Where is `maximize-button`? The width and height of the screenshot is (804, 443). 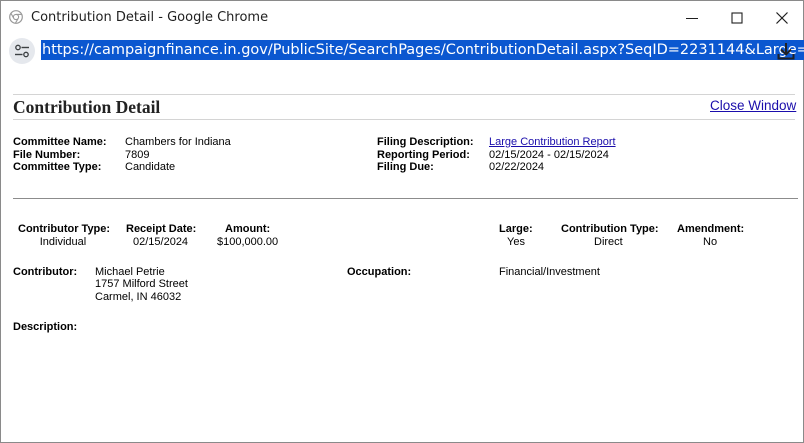
maximize-button is located at coordinates (737, 18).